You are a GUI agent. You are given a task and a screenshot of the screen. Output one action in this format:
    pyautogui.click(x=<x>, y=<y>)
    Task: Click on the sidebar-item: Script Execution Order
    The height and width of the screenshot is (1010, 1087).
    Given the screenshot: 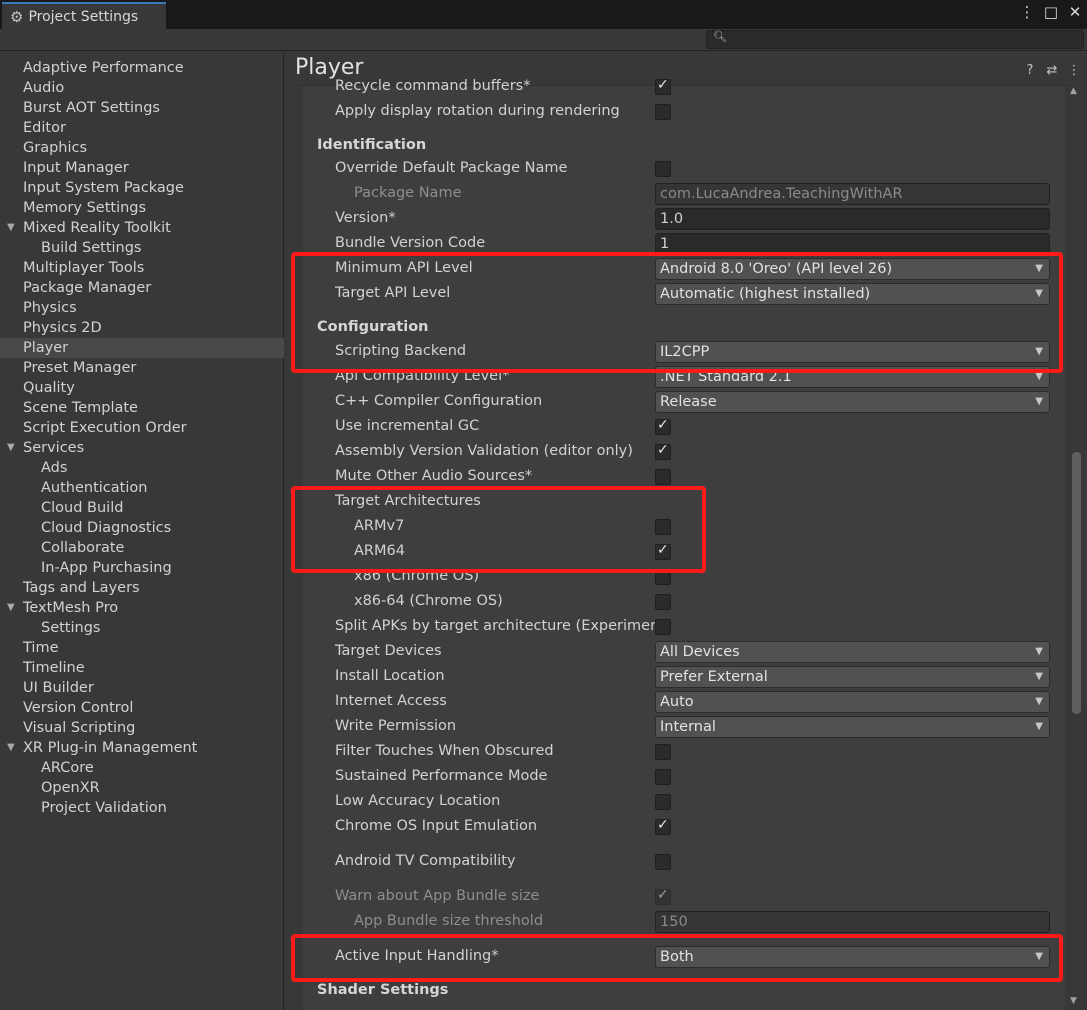 What is the action you would take?
    pyautogui.click(x=142, y=428)
    